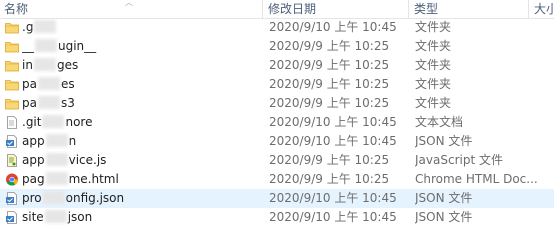  What do you see at coordinates (12, 122) in the screenshot?
I see `text-file-icon` at bounding box center [12, 122].